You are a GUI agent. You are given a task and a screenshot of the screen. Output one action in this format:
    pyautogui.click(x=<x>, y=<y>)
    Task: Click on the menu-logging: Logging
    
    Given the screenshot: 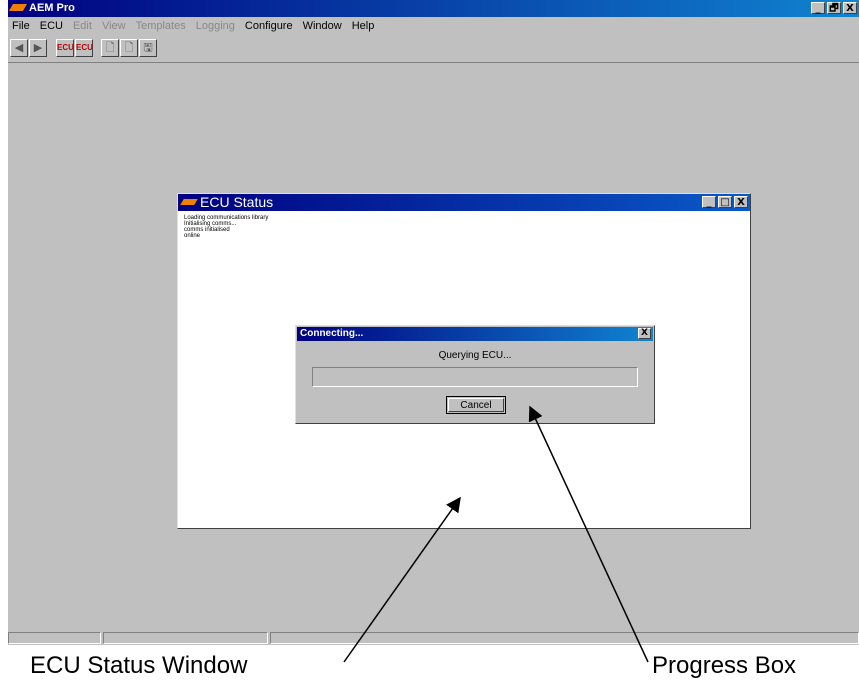 What is the action you would take?
    pyautogui.click(x=215, y=26)
    